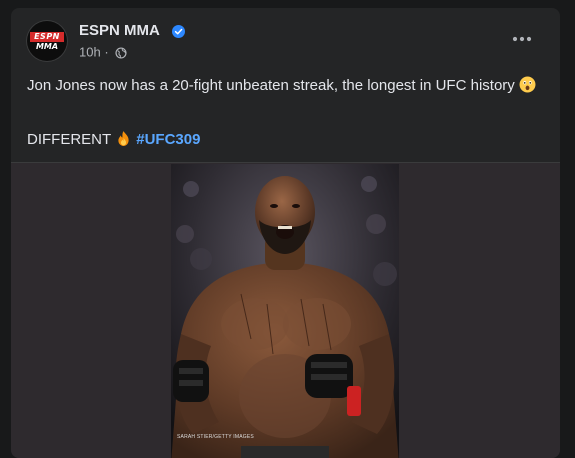 The width and height of the screenshot is (575, 458). I want to click on photo-credit: SARAH STIER/GETTY IMAGES, so click(215, 437).